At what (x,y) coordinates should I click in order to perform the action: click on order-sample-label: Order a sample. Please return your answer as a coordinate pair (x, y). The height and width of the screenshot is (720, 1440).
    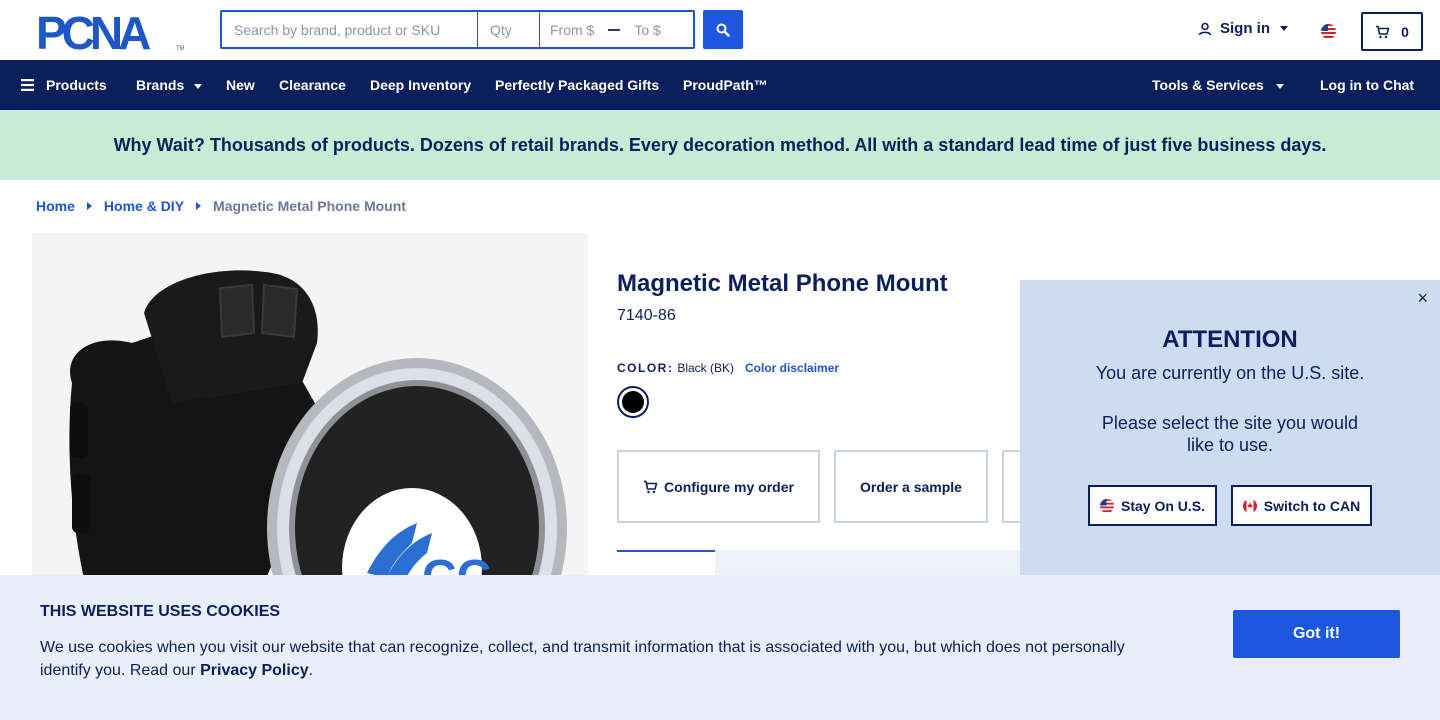
    Looking at the image, I should click on (911, 486).